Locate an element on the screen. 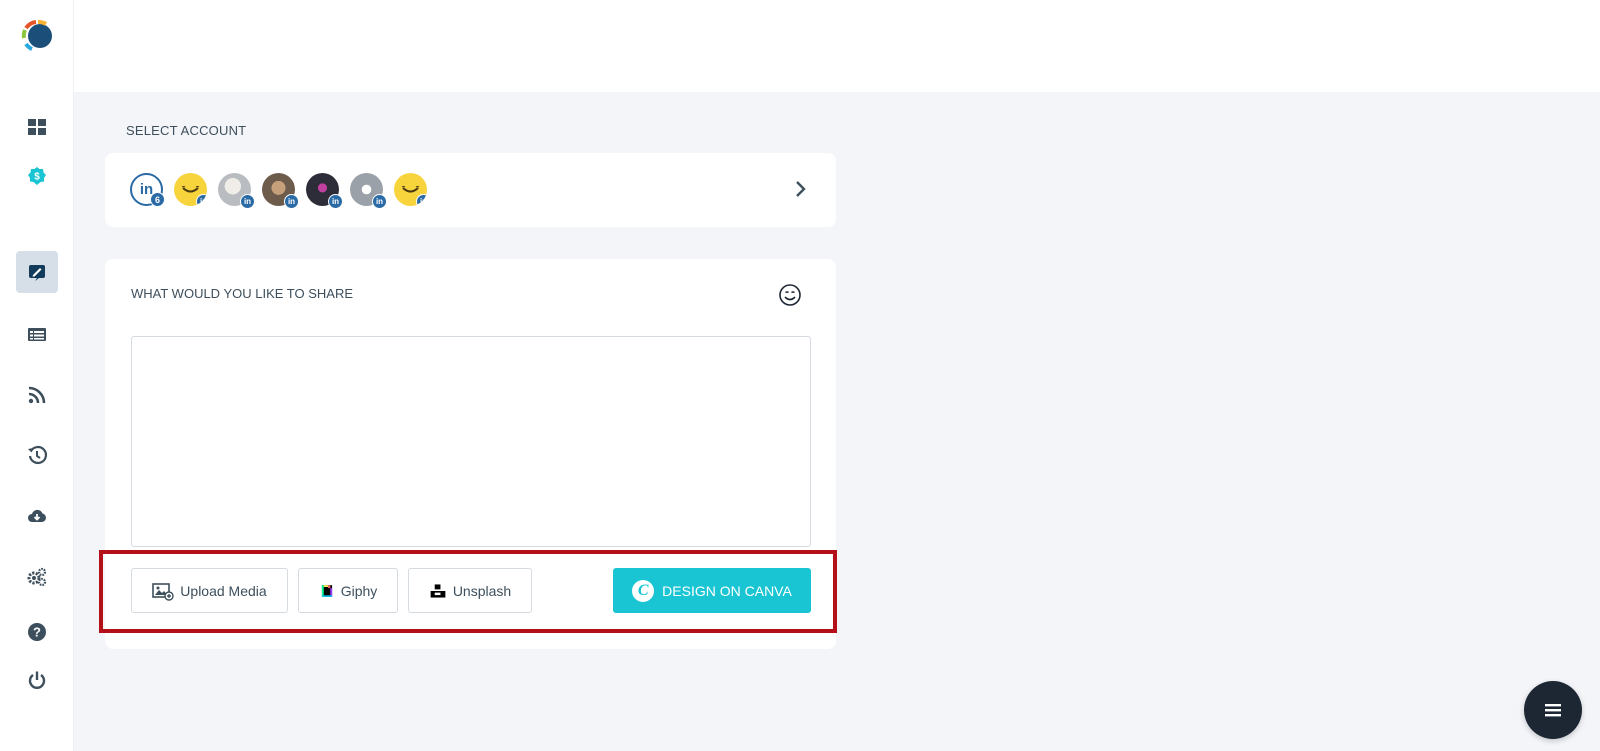 Image resolution: width=1600 pixels, height=751 pixels. unsplash-label: Unsplash is located at coordinates (482, 590).